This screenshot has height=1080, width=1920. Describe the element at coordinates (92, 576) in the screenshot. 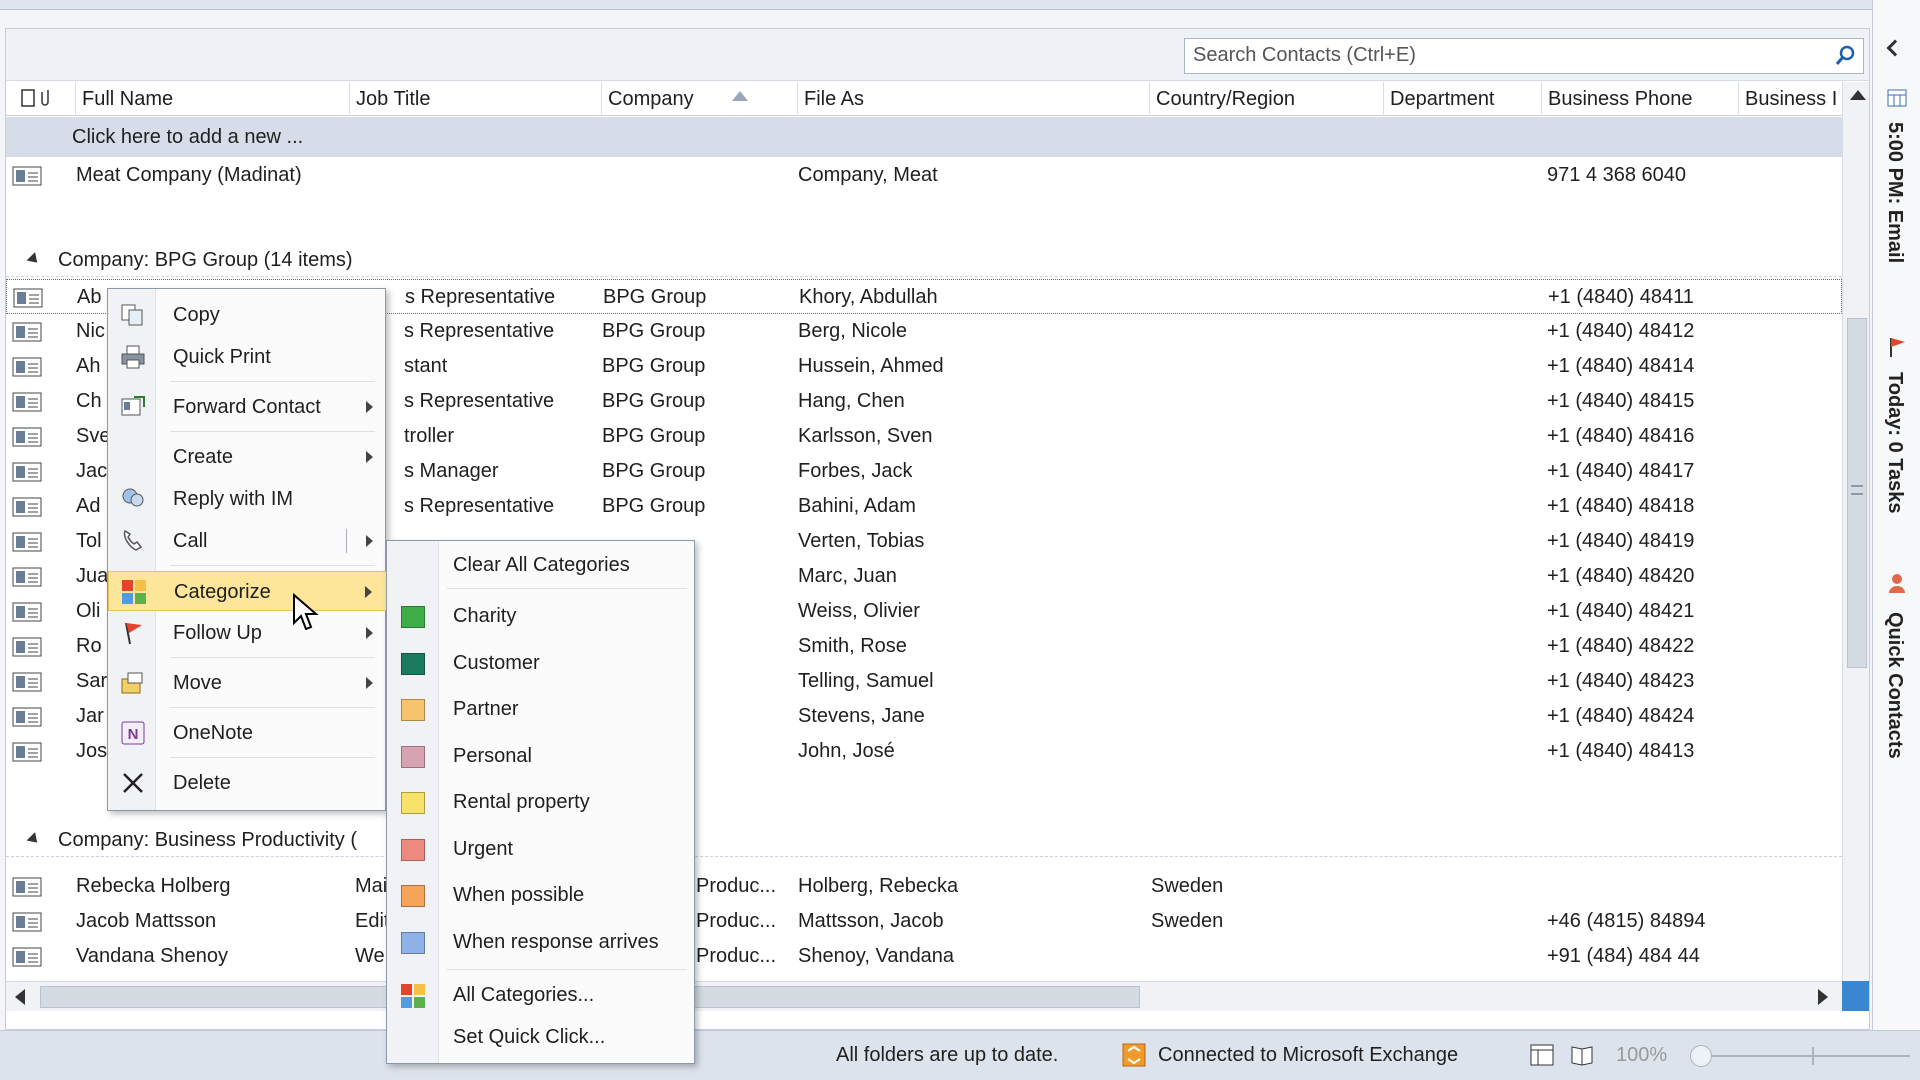

I see `cell-full-name: Jua` at that location.